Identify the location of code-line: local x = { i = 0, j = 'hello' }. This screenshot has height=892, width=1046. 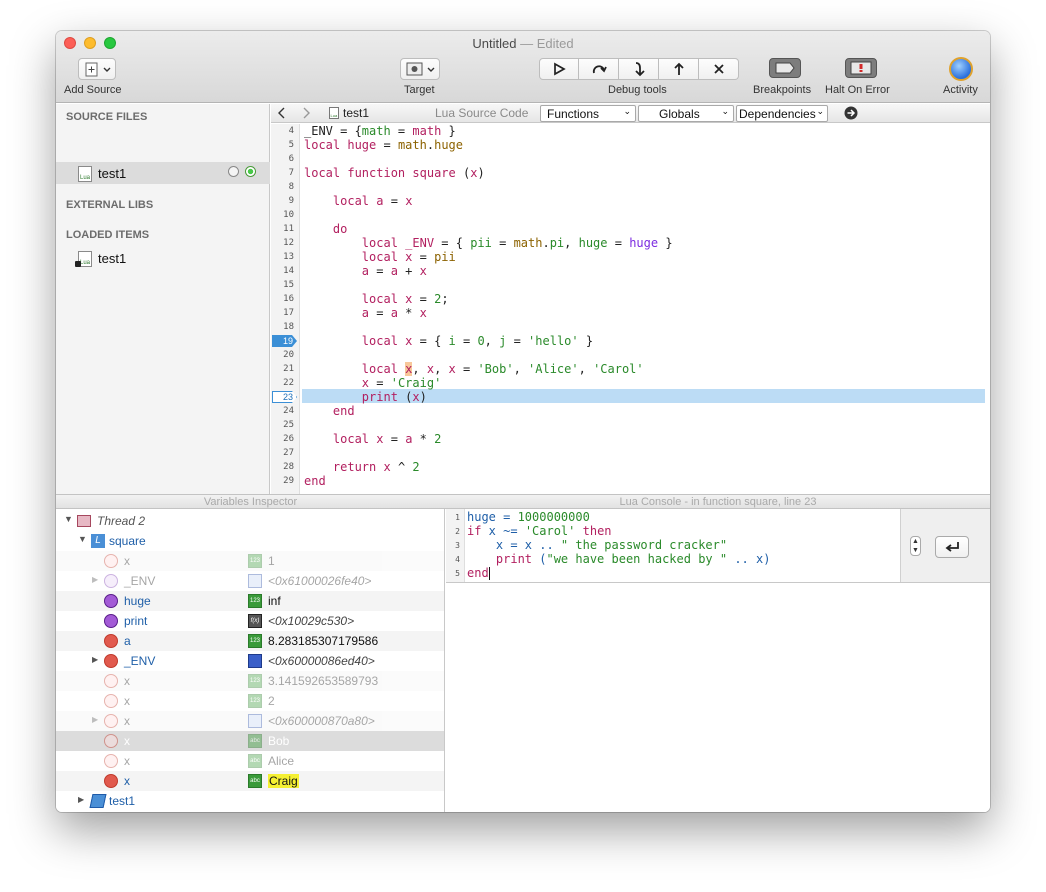
(477, 341).